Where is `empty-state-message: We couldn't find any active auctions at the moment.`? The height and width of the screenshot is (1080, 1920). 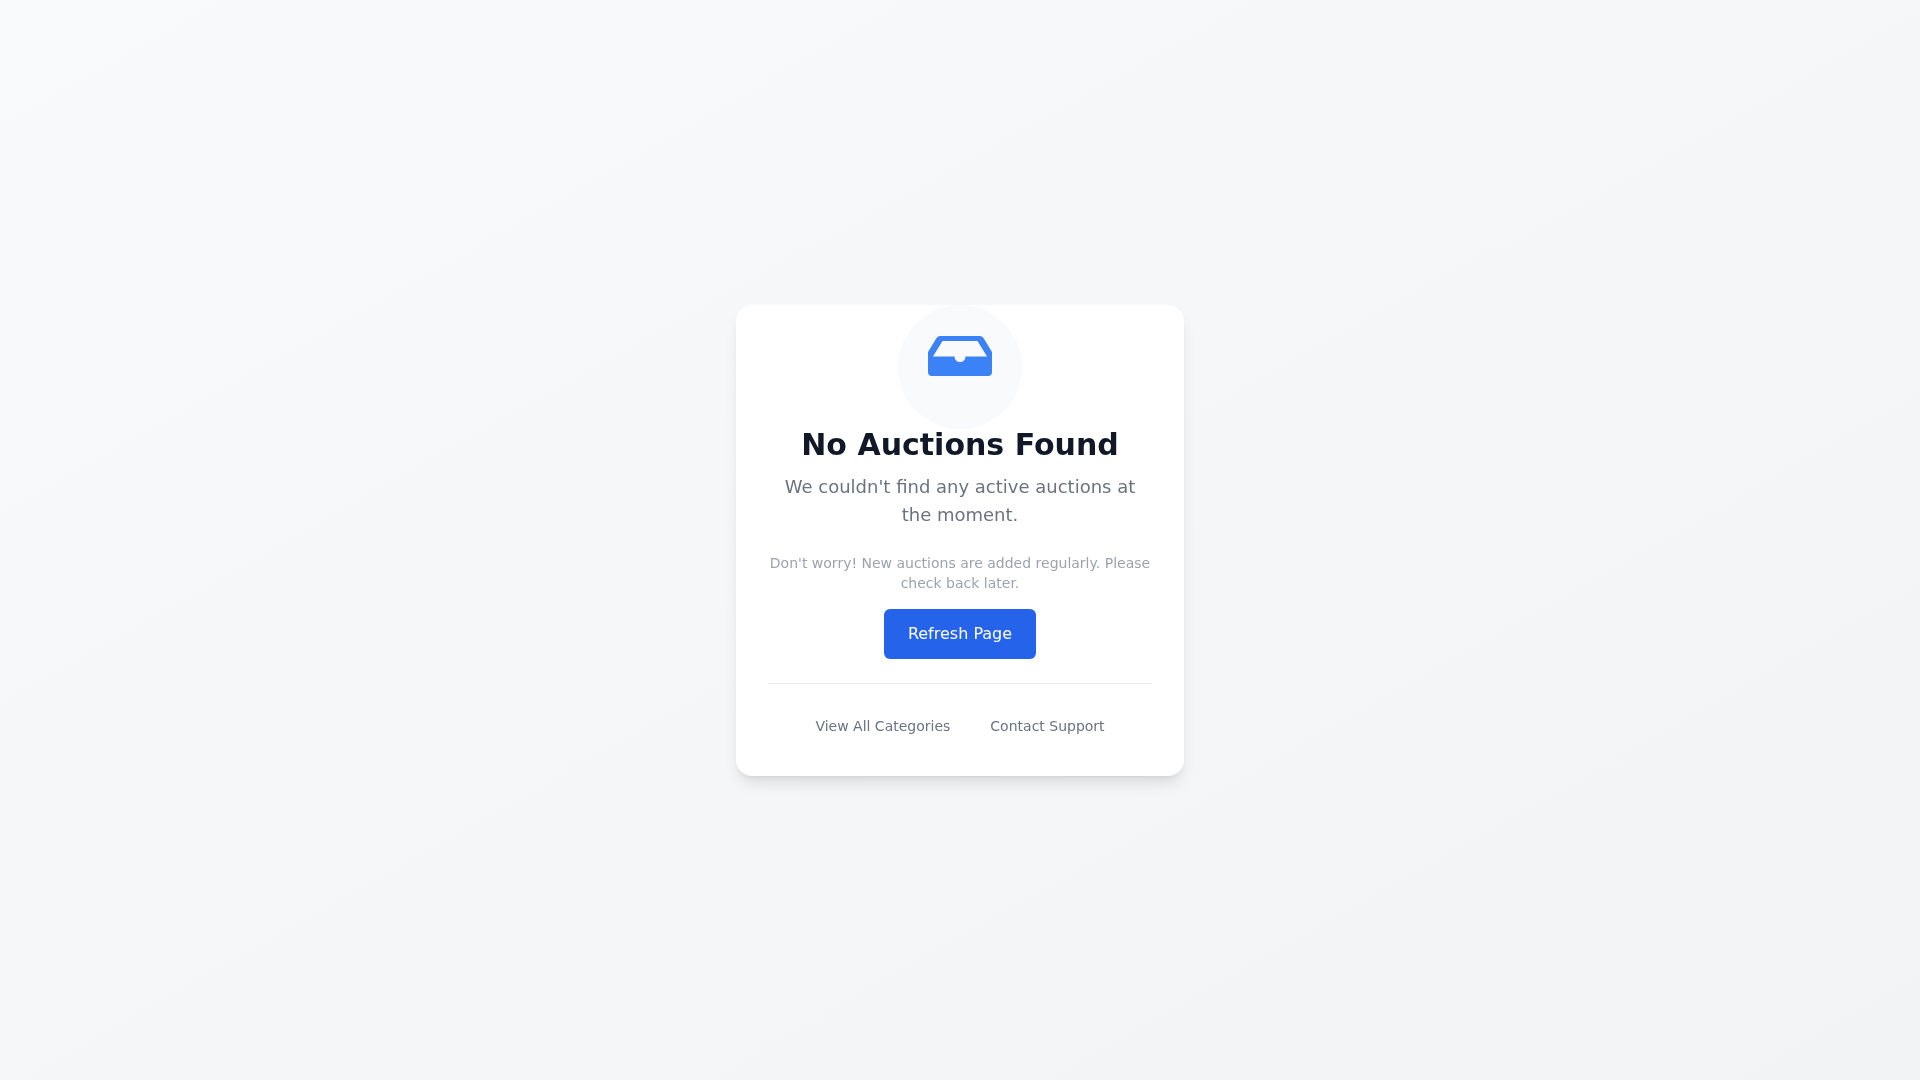
empty-state-message: We couldn't find any active auctions at the moment. is located at coordinates (960, 500).